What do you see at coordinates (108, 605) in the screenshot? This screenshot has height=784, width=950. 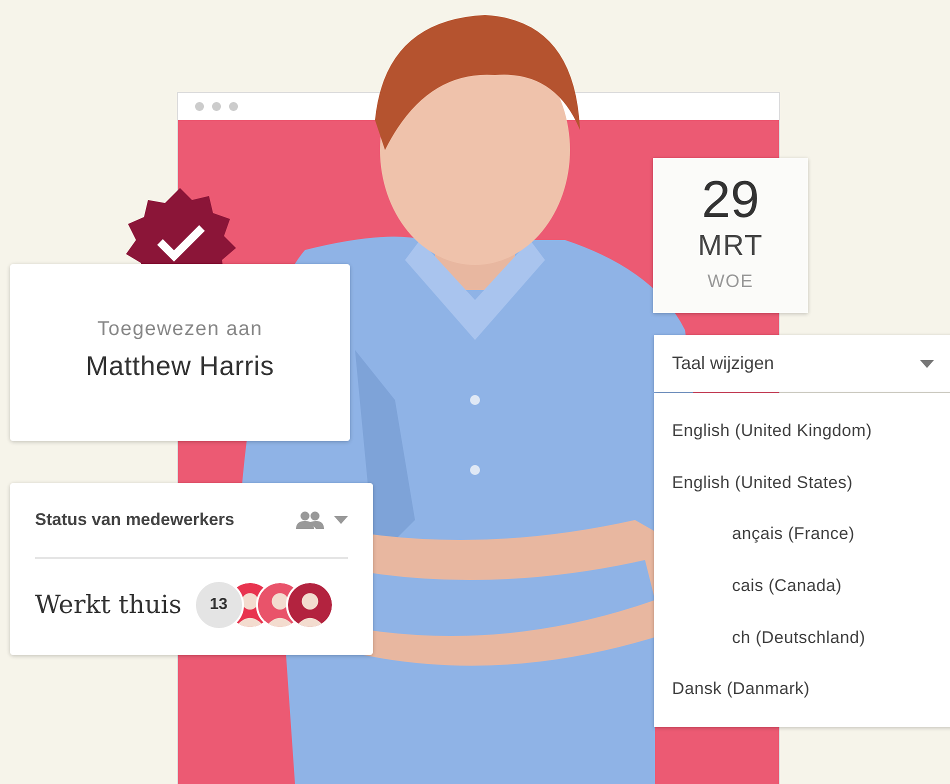 I see `status-label: Werkt thuis` at bounding box center [108, 605].